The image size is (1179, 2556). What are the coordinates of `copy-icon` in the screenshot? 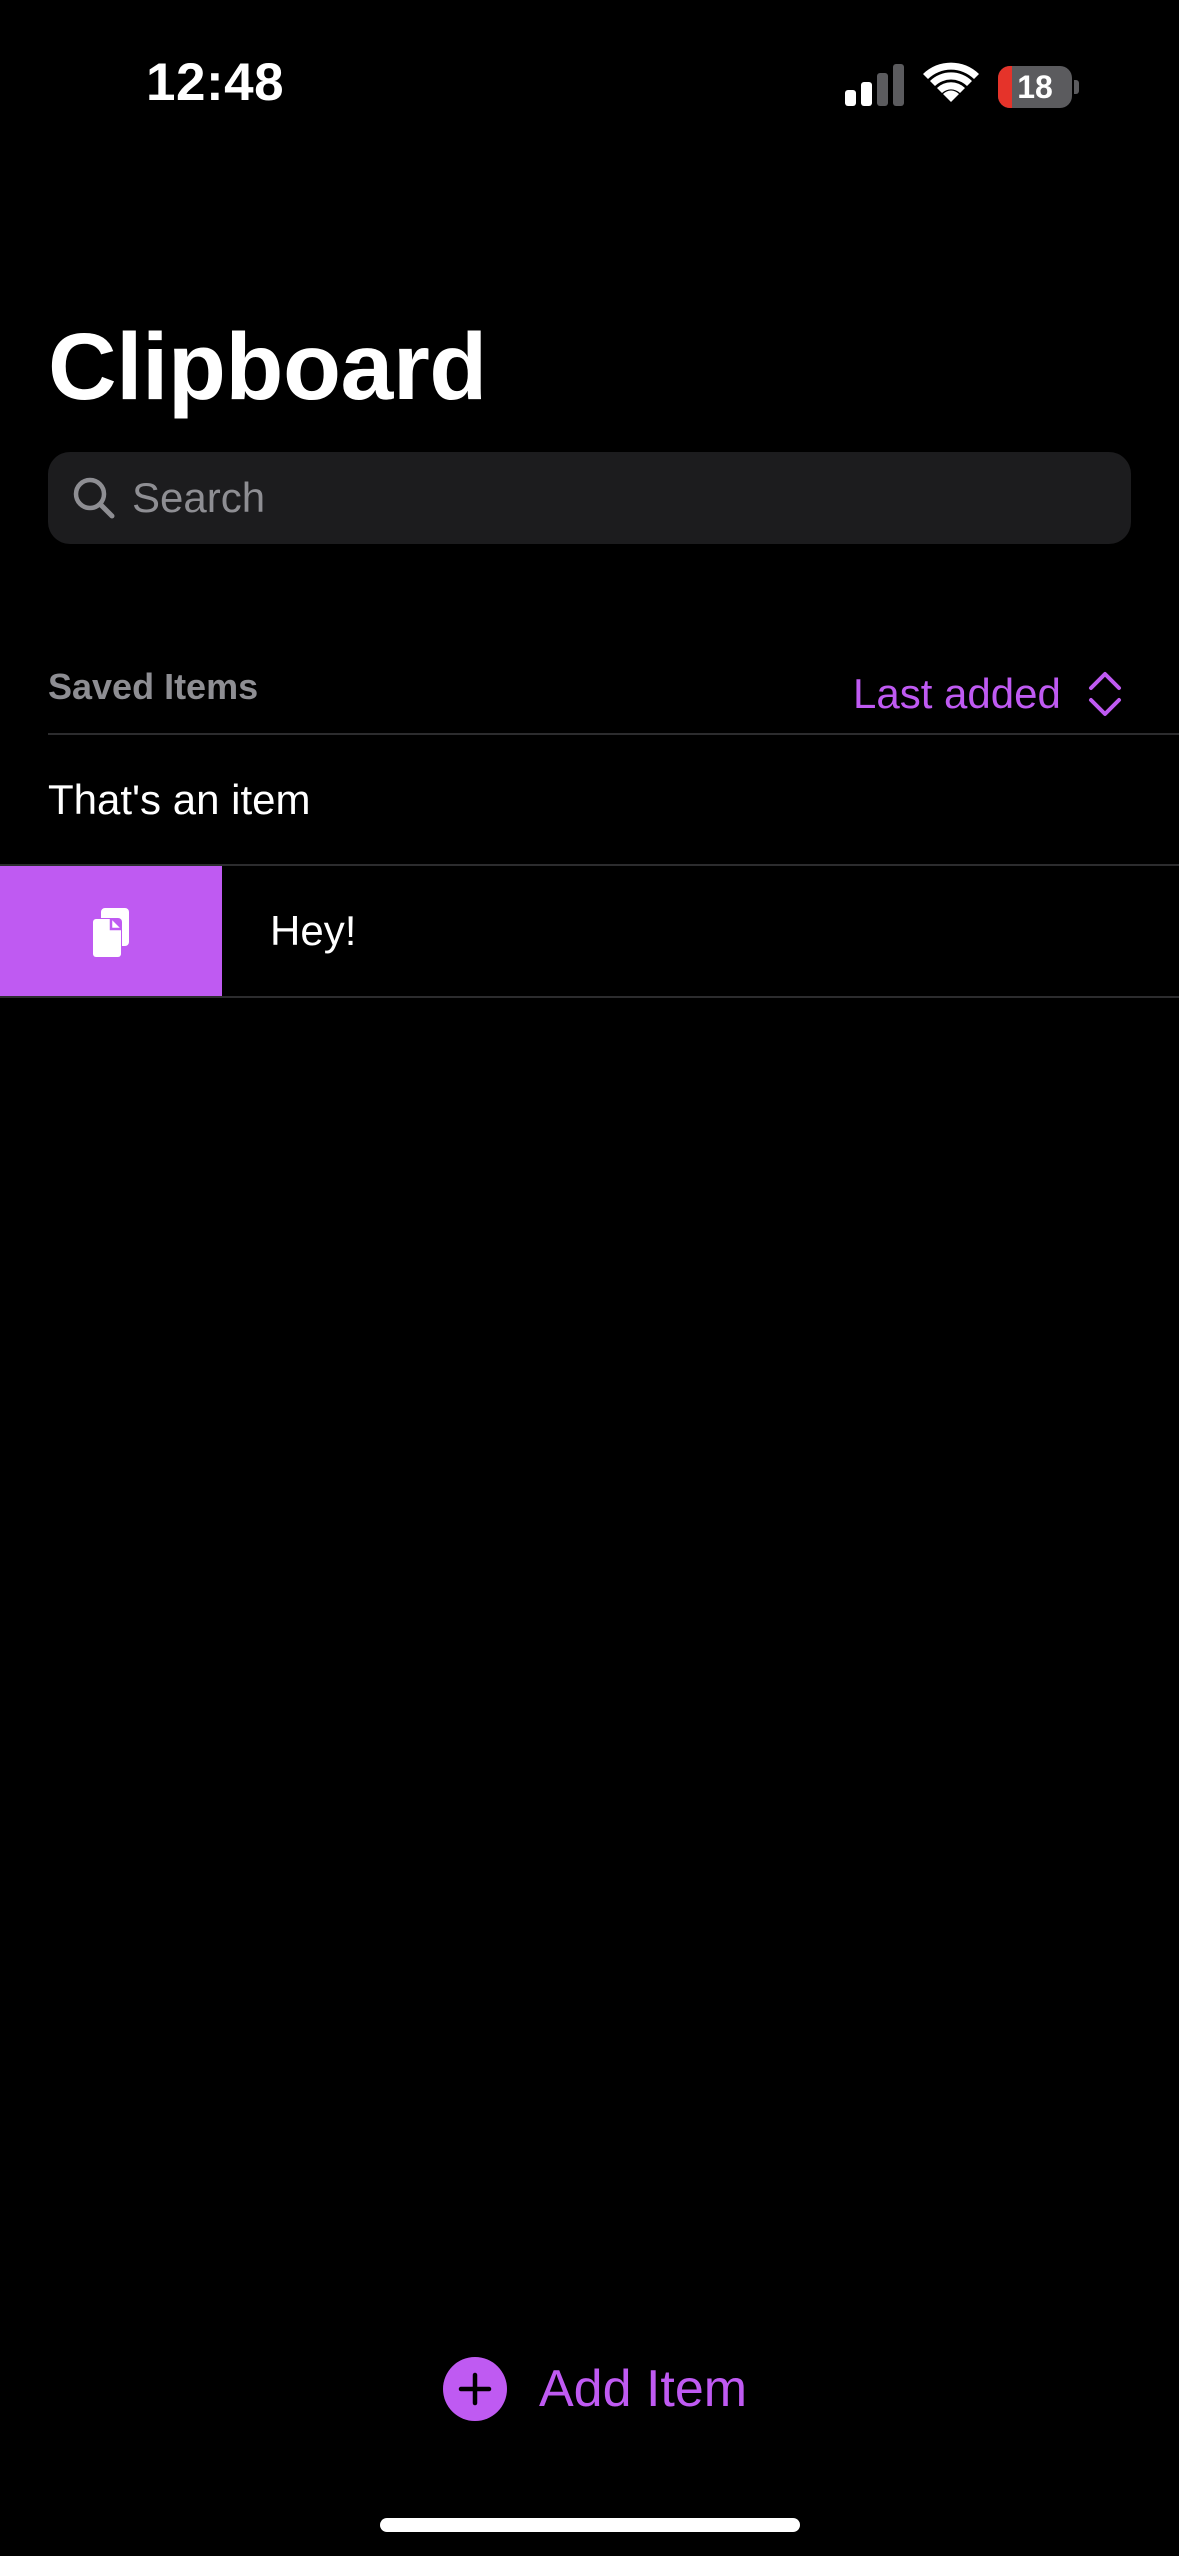 It's located at (110, 933).